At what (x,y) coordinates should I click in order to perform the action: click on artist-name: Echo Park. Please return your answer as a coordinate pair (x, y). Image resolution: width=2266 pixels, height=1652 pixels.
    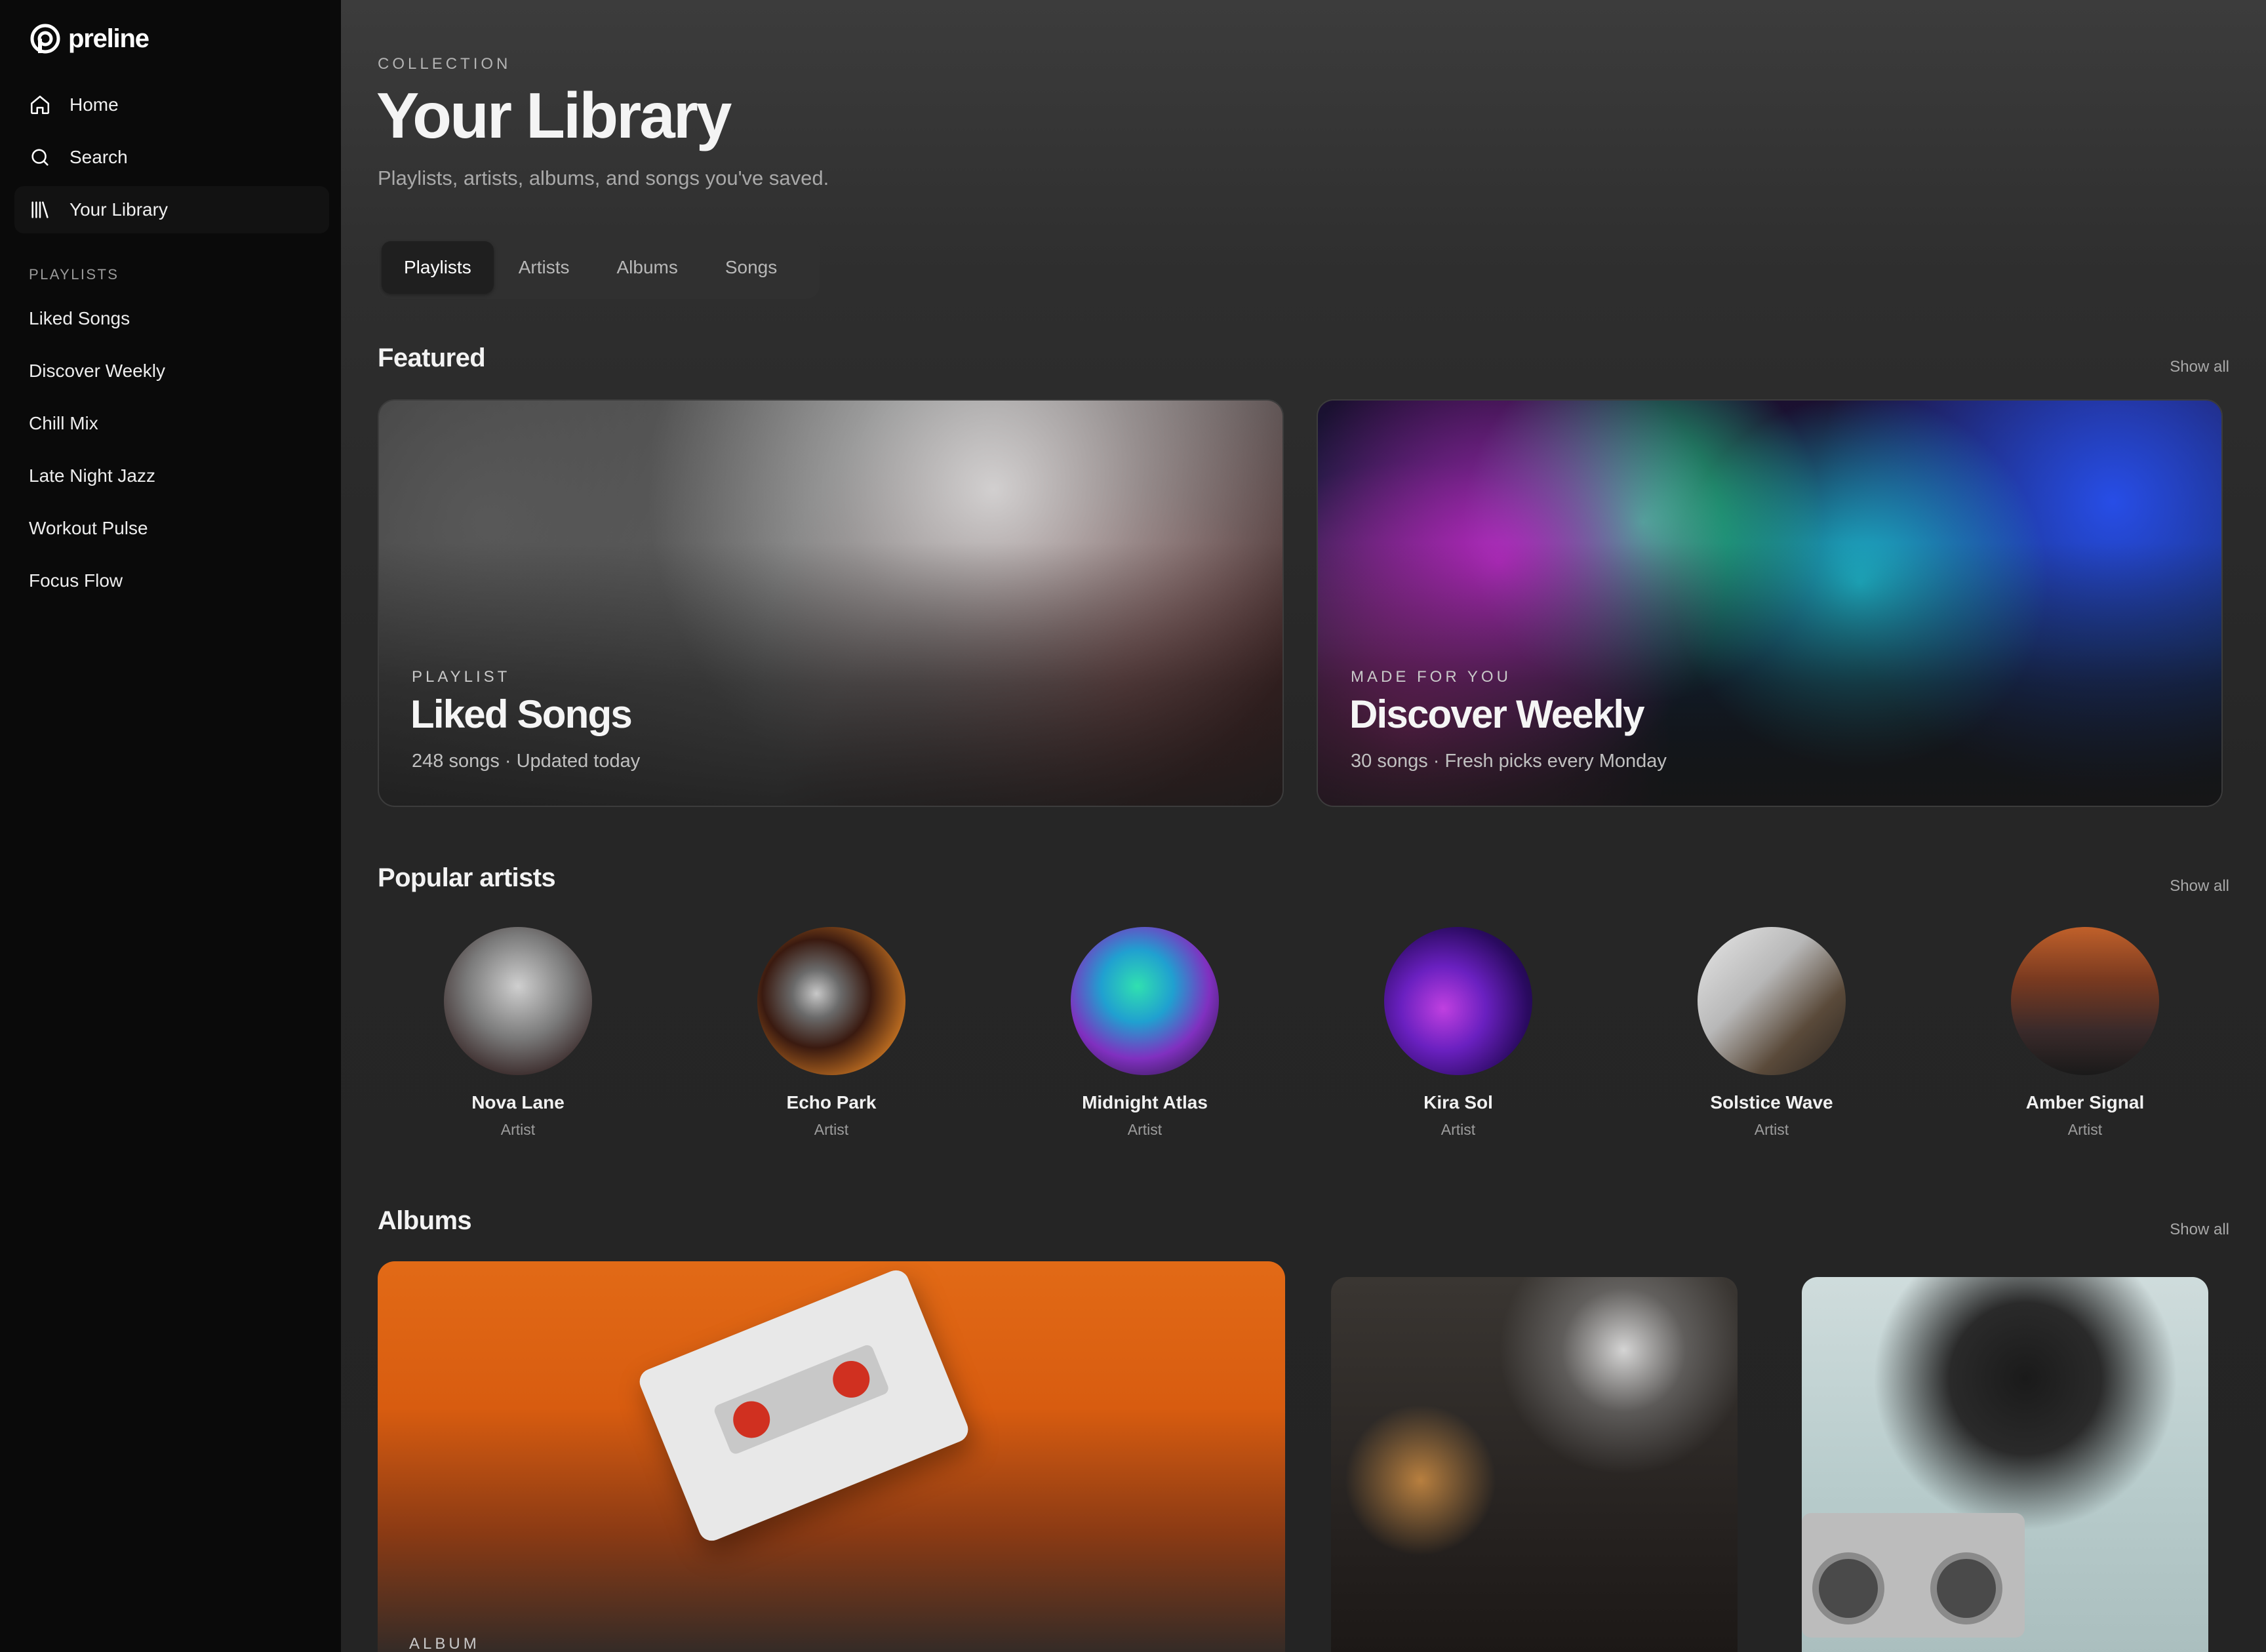
    Looking at the image, I should click on (832, 1102).